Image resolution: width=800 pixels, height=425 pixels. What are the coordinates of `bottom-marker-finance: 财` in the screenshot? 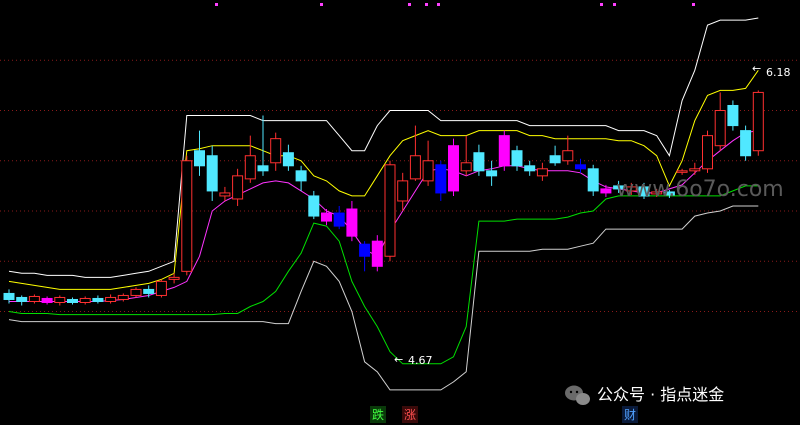 It's located at (630, 414).